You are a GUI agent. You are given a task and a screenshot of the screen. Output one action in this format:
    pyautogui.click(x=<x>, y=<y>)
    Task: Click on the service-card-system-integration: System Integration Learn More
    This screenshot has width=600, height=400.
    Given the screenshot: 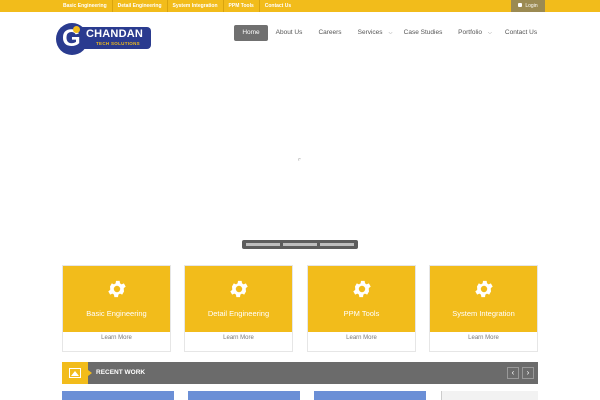 What is the action you would take?
    pyautogui.click(x=483, y=308)
    